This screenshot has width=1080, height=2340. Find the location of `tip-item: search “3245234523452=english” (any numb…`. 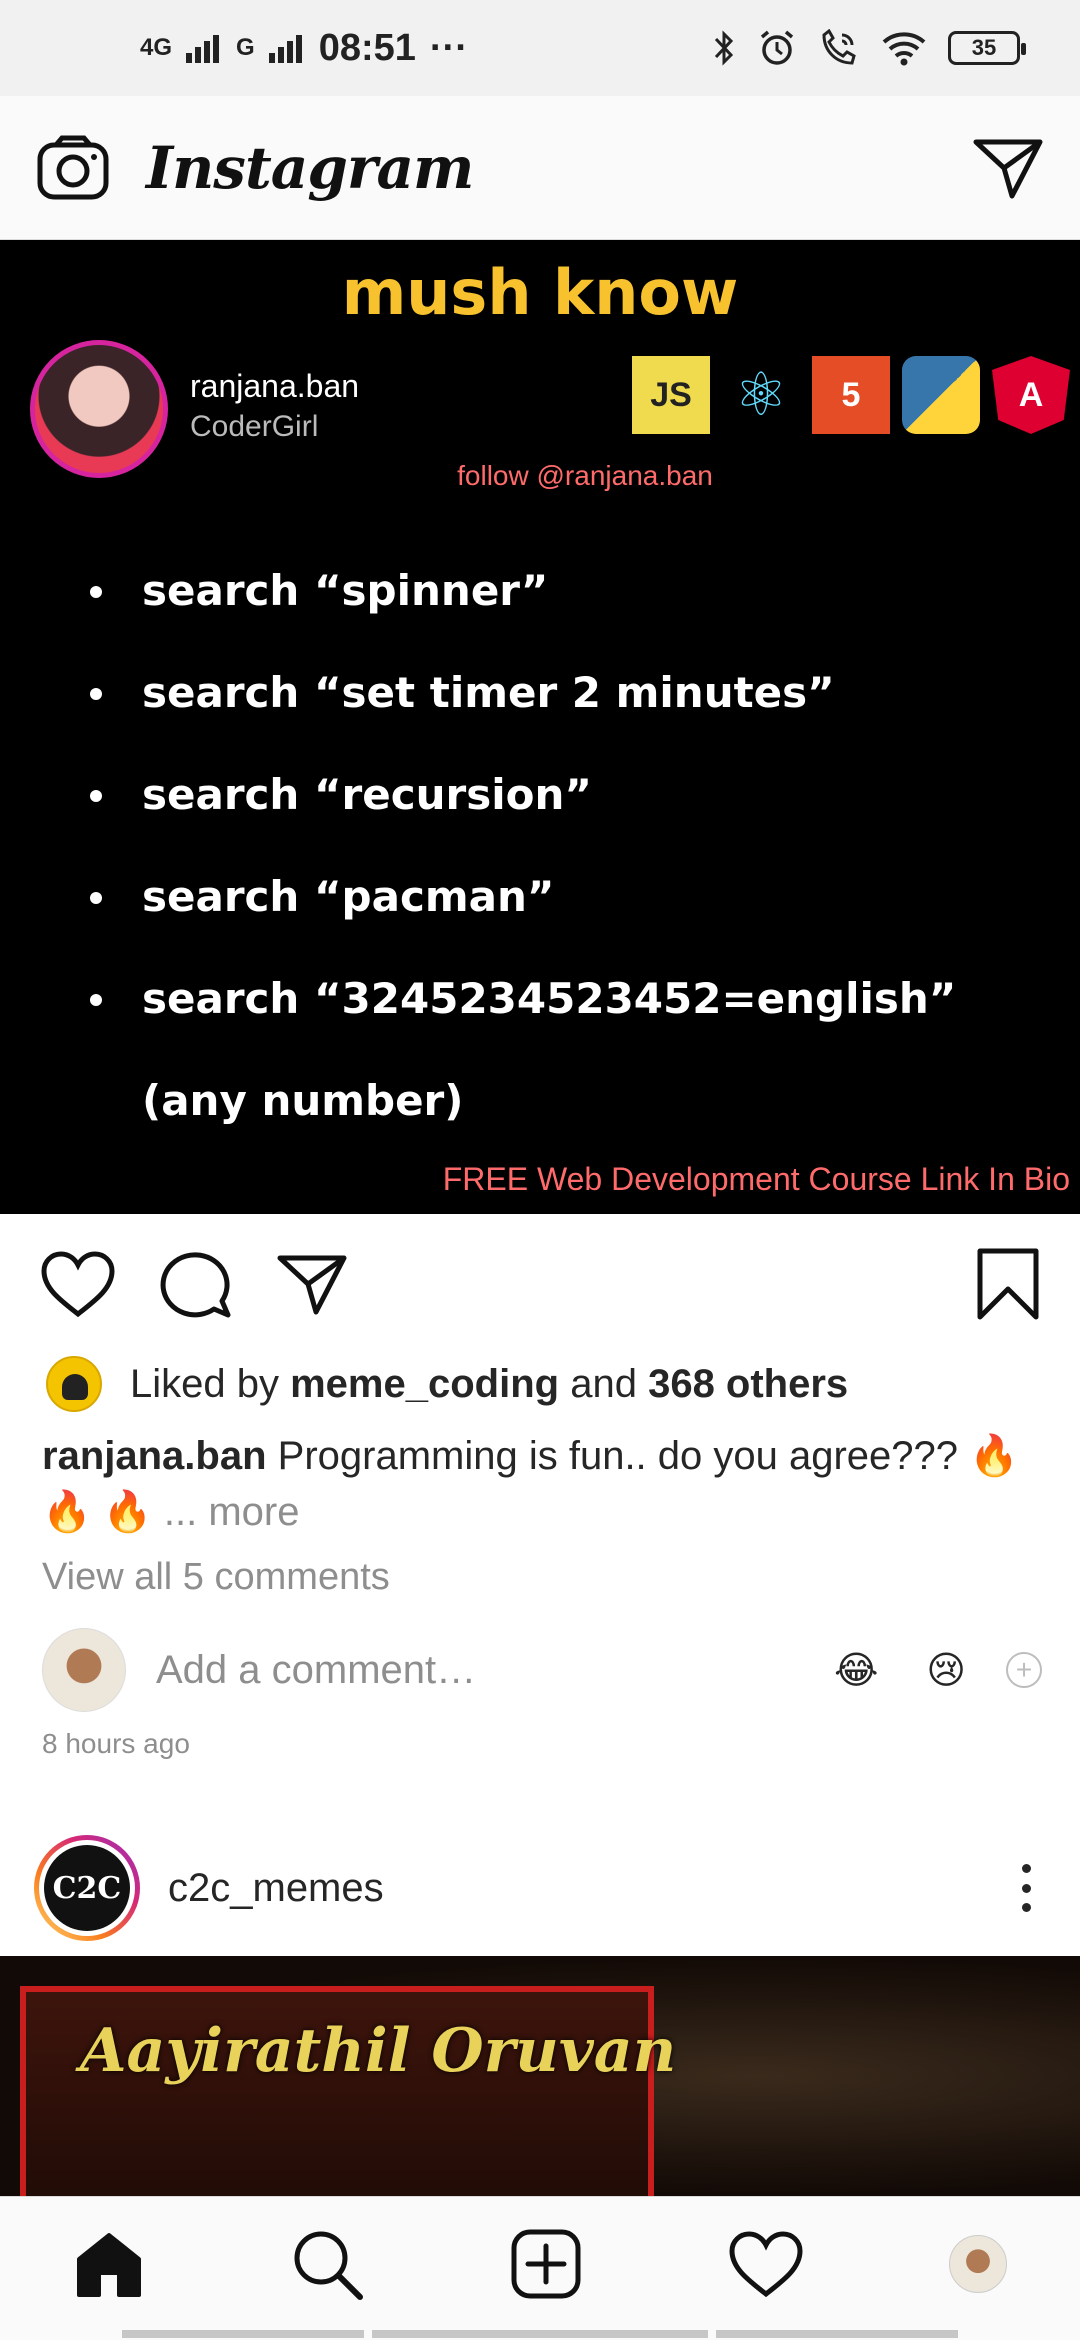

tip-item: search “3245234523452=english” (any numb… is located at coordinates (570, 1050).